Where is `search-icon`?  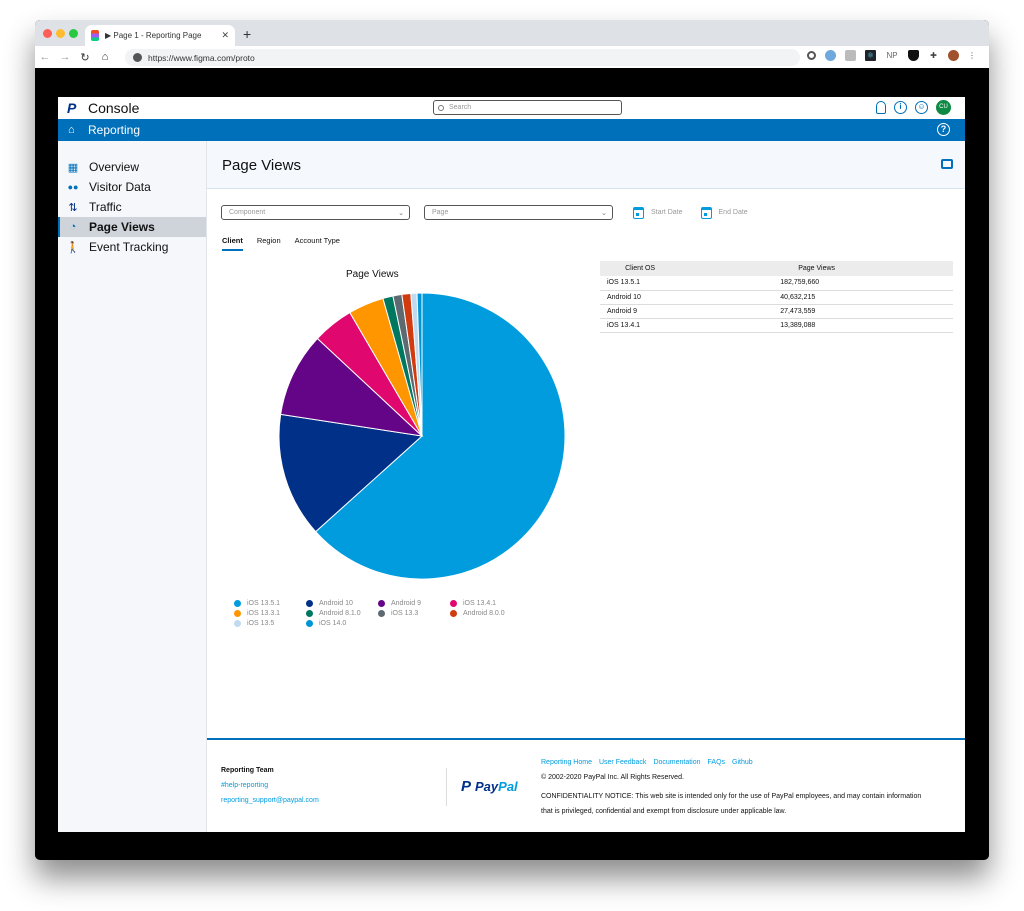
search-icon is located at coordinates (441, 107).